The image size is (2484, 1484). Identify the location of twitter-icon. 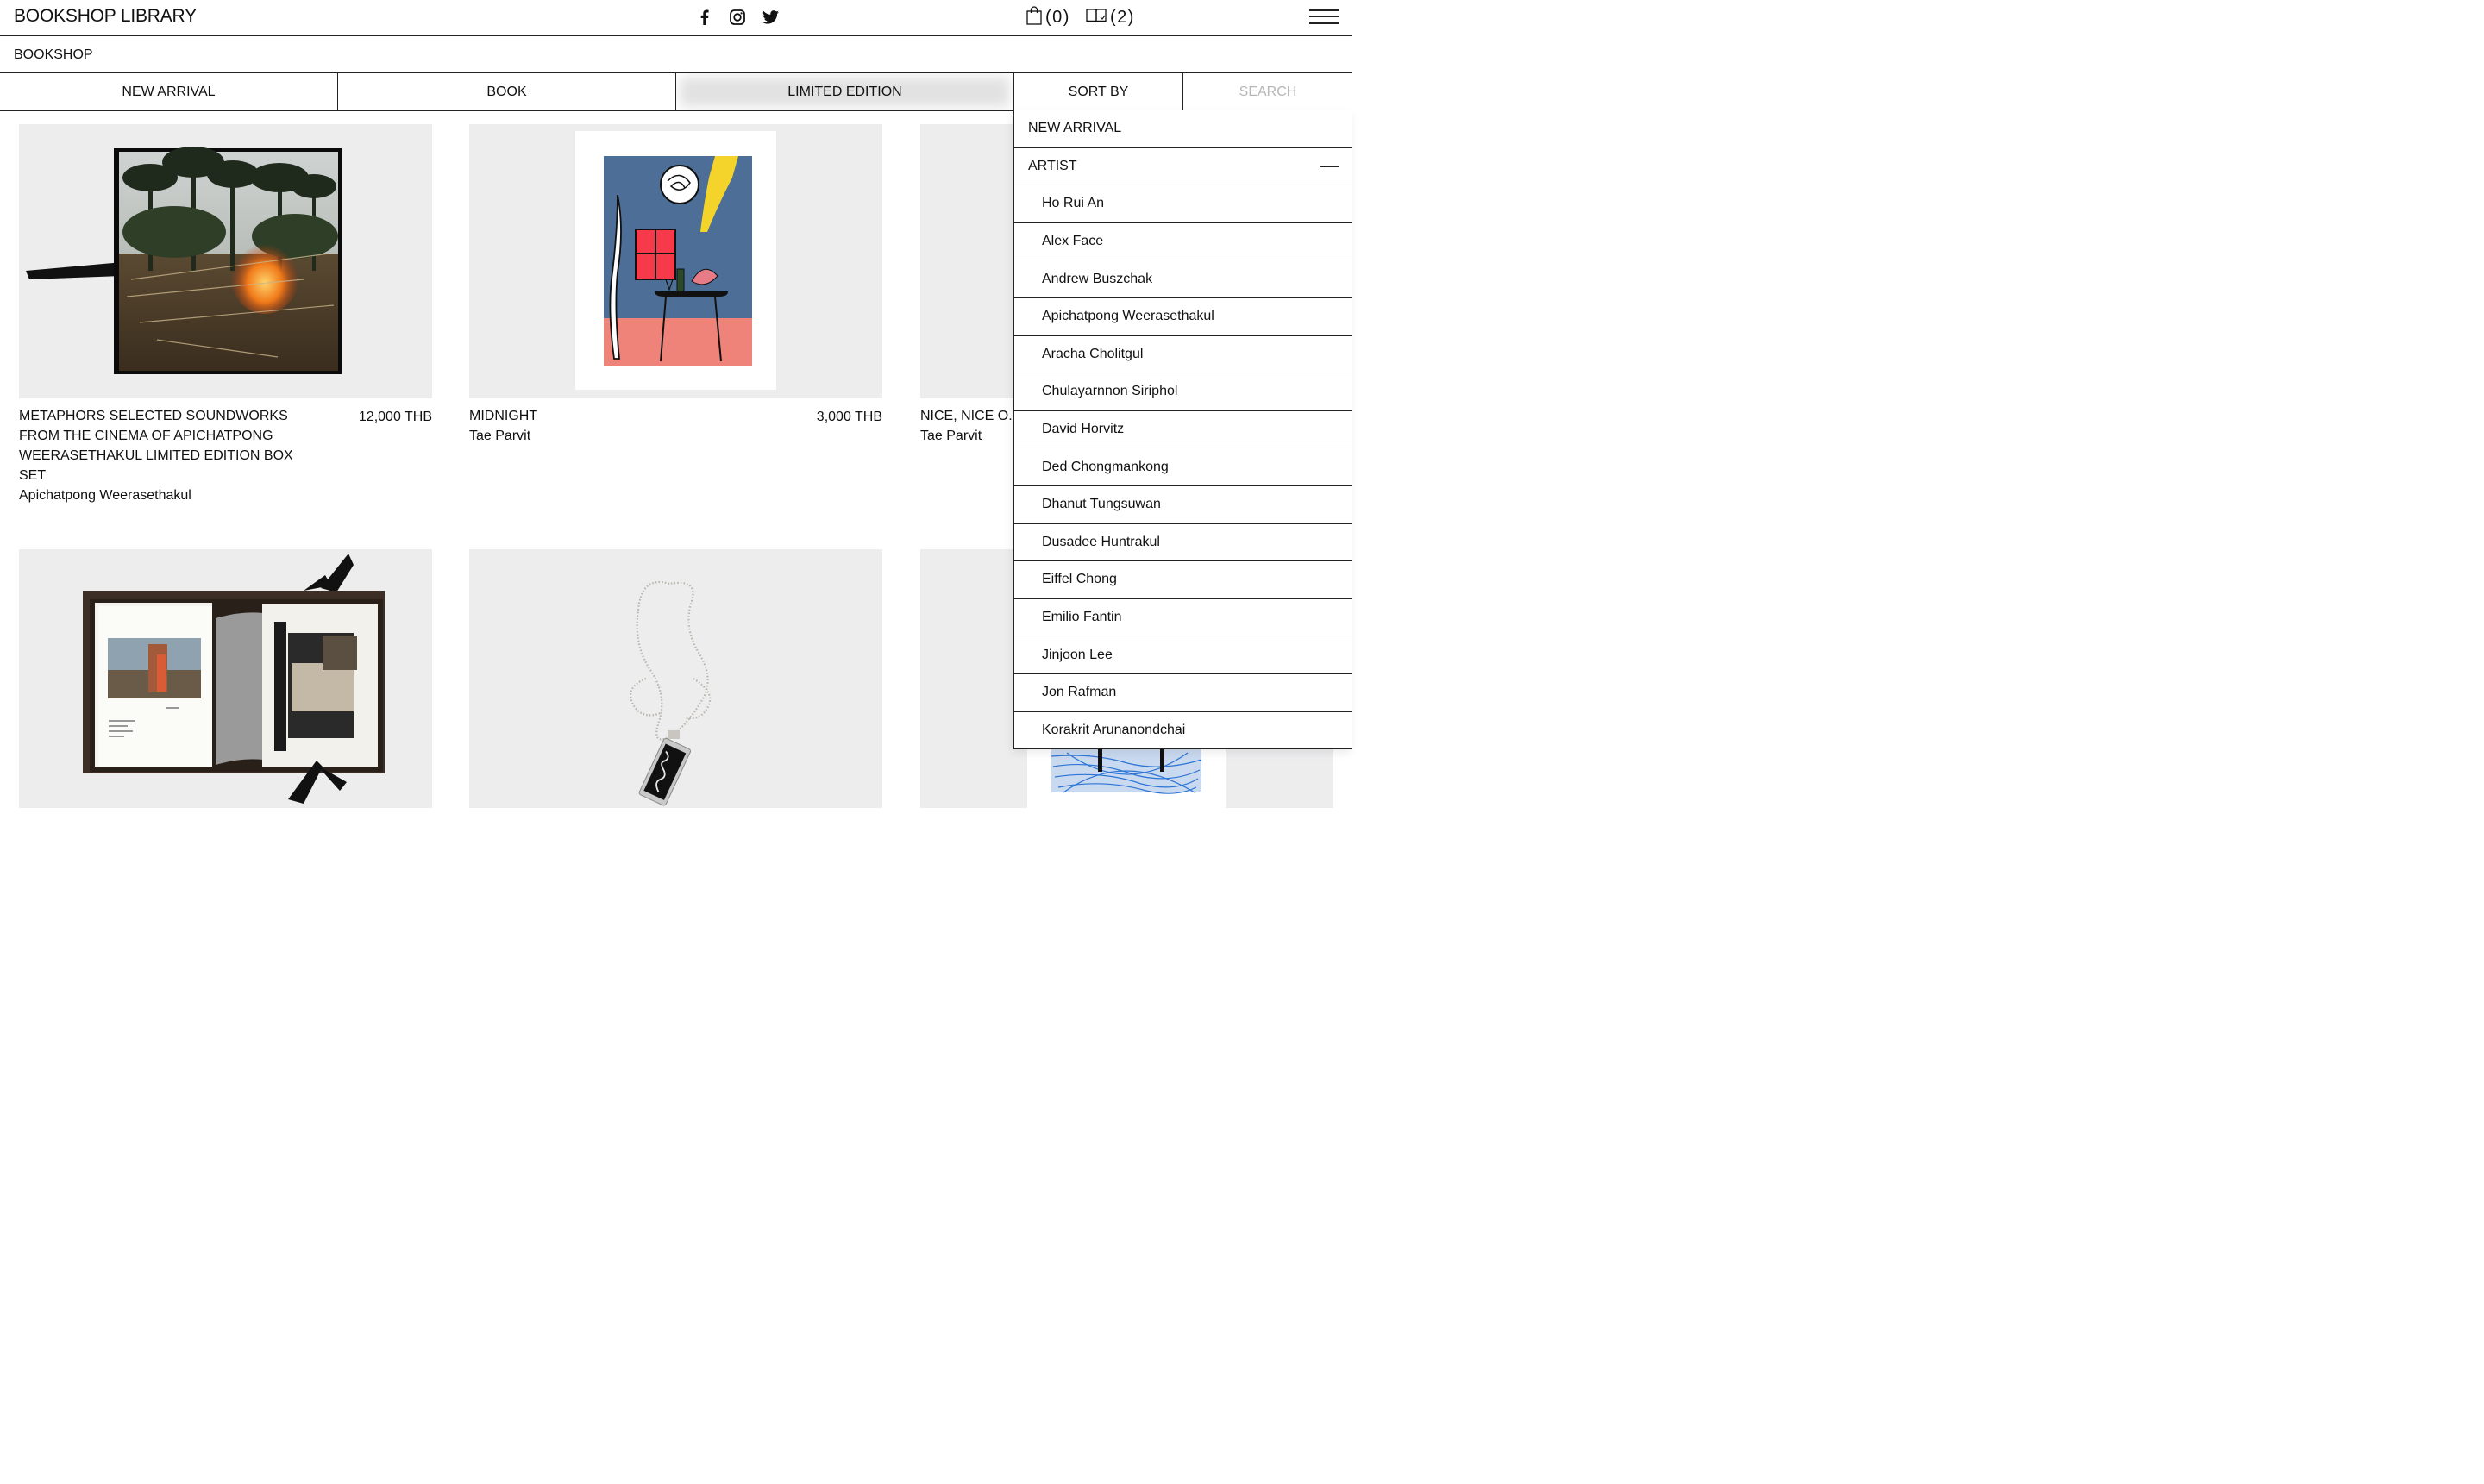
(771, 17).